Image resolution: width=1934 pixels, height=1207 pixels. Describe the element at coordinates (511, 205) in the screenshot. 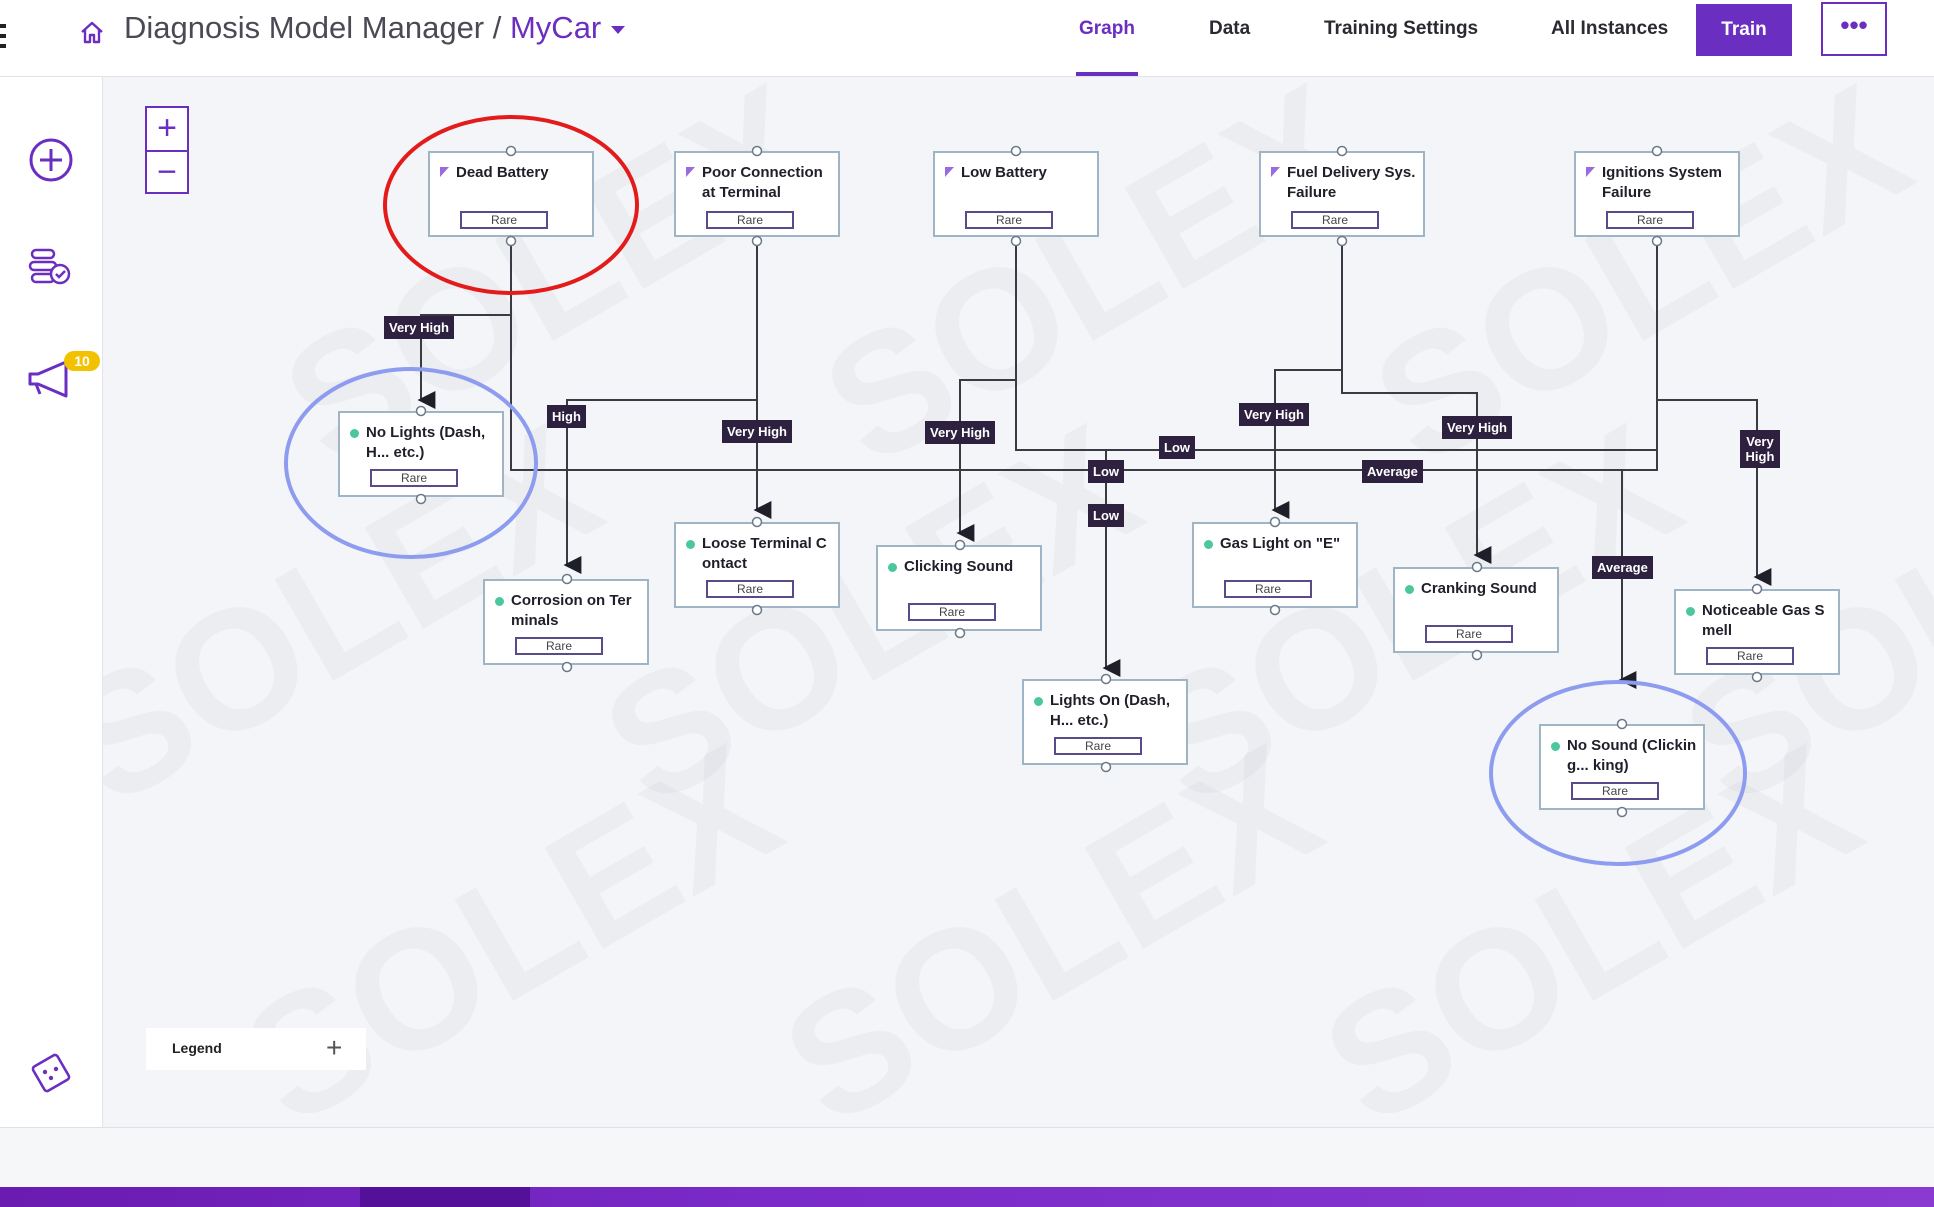

I see `annotation-red-circle` at that location.